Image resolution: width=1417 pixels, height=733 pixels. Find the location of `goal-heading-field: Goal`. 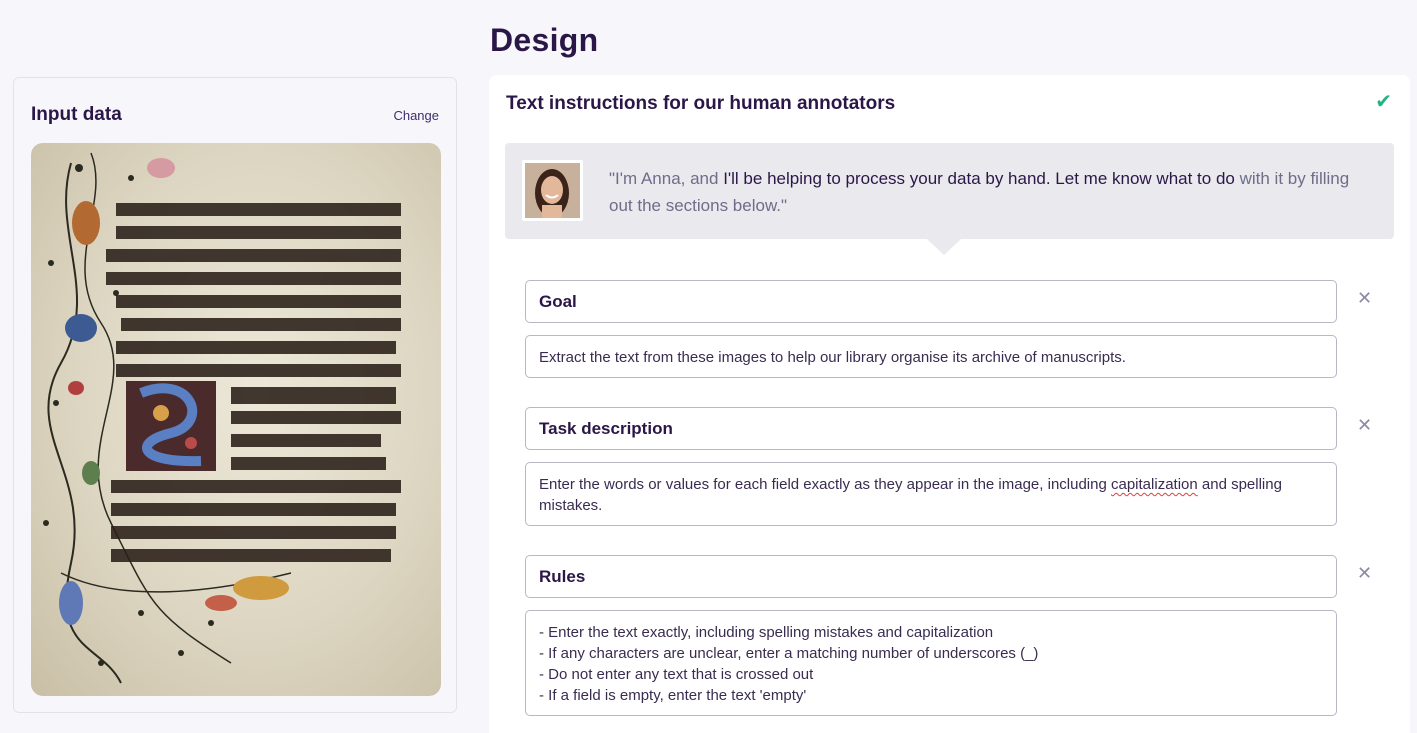

goal-heading-field: Goal is located at coordinates (931, 301).